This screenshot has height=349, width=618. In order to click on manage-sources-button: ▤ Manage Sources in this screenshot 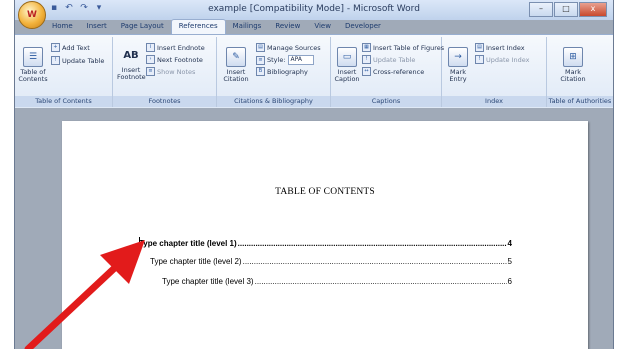, I will do `click(288, 47)`.